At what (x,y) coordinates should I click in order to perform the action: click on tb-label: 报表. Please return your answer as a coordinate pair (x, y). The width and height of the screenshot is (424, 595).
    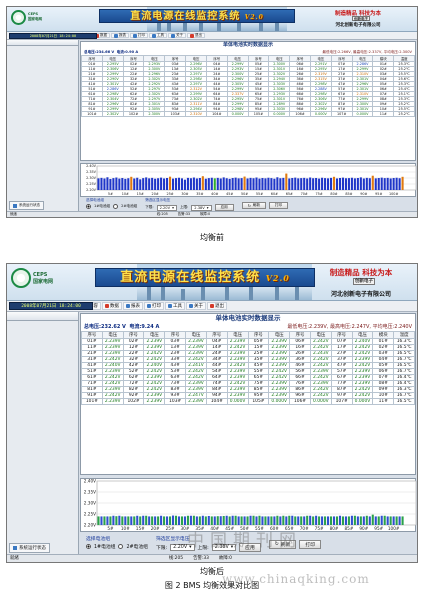
    Looking at the image, I should click on (122, 35).